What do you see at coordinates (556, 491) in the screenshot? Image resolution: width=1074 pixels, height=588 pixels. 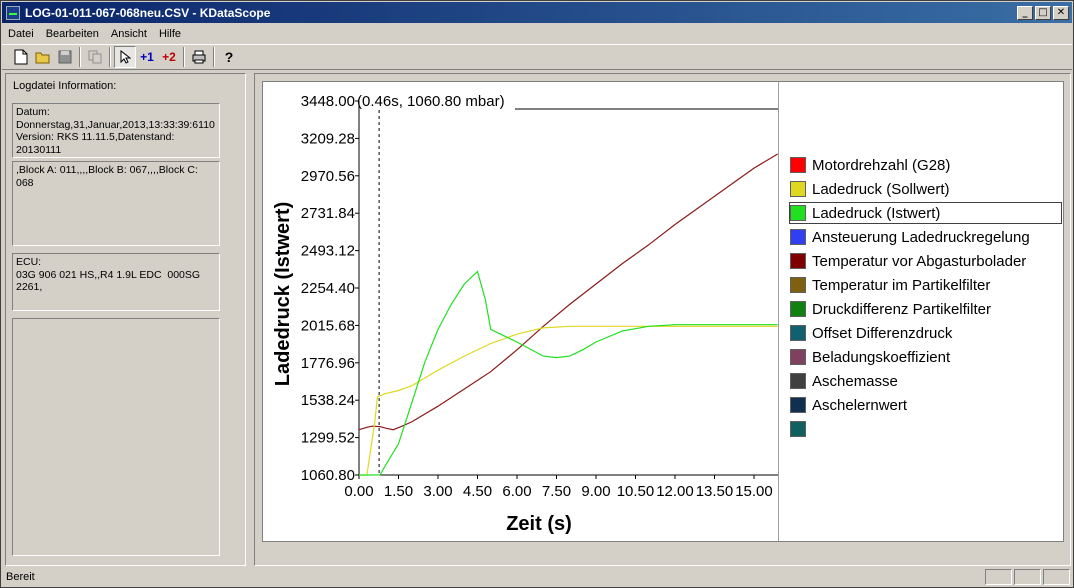 I see `x-tick-label: 7.50` at bounding box center [556, 491].